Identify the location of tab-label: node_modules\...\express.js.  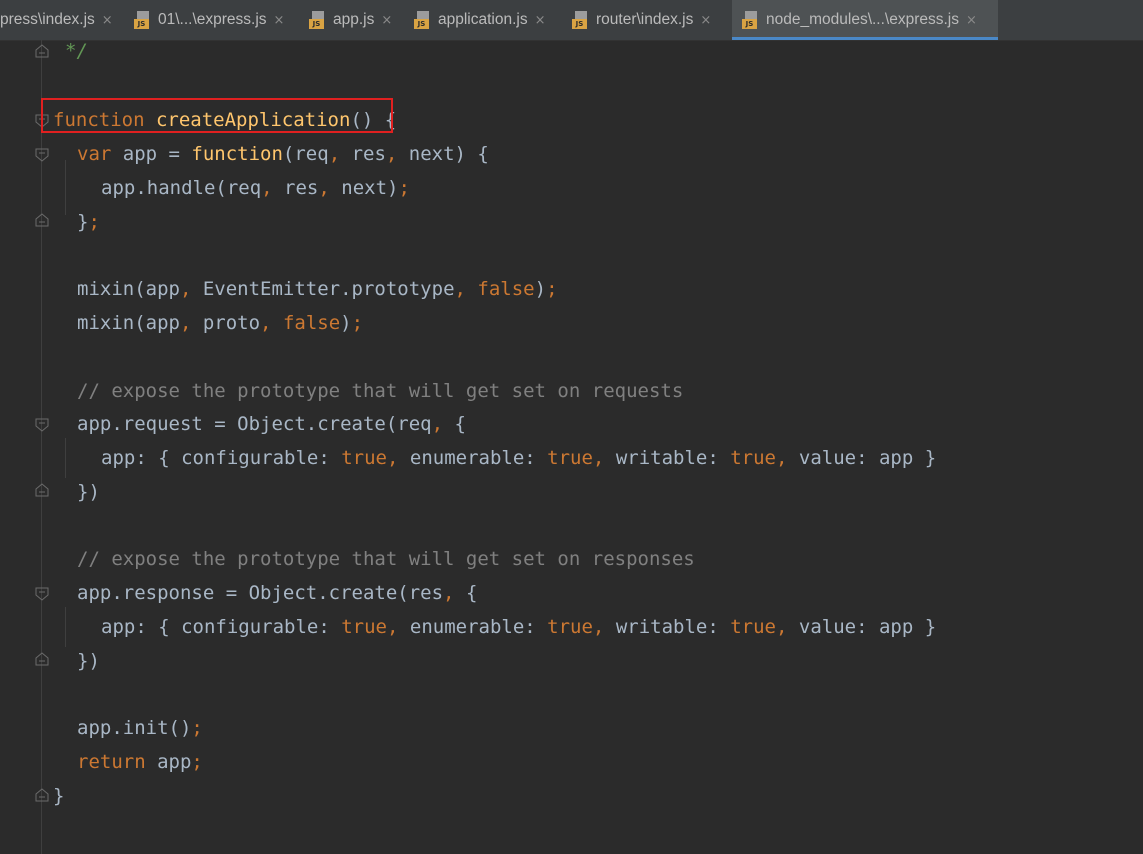
(862, 19).